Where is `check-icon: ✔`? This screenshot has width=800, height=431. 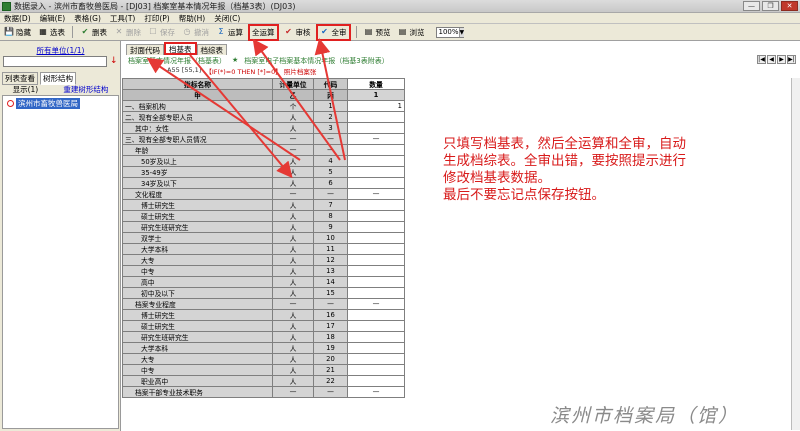 check-icon: ✔ is located at coordinates (324, 31).